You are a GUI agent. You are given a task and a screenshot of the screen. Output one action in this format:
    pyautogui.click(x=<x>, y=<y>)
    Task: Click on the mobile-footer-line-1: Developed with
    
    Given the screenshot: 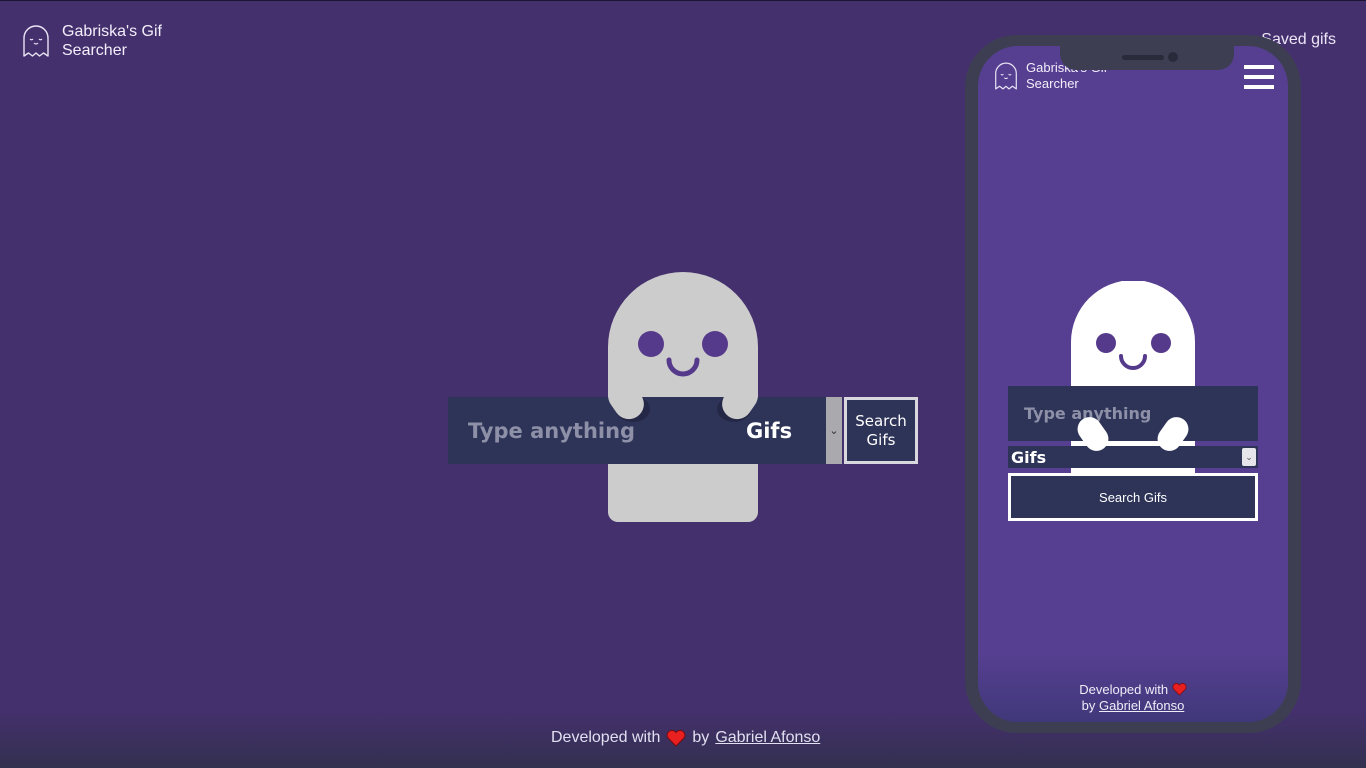 What is the action you would take?
    pyautogui.click(x=1133, y=690)
    